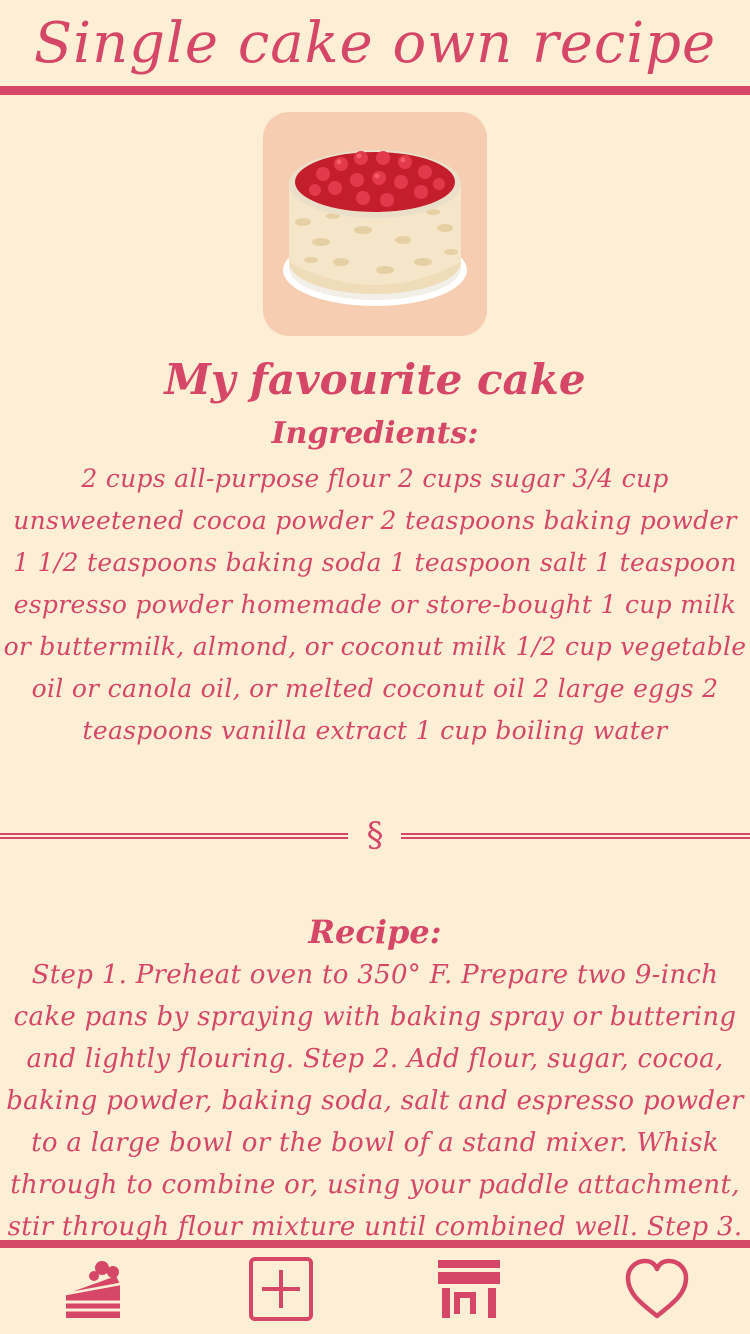 The width and height of the screenshot is (750, 1334). Describe the element at coordinates (174, 836) in the screenshot. I see `divider-line-left` at that location.